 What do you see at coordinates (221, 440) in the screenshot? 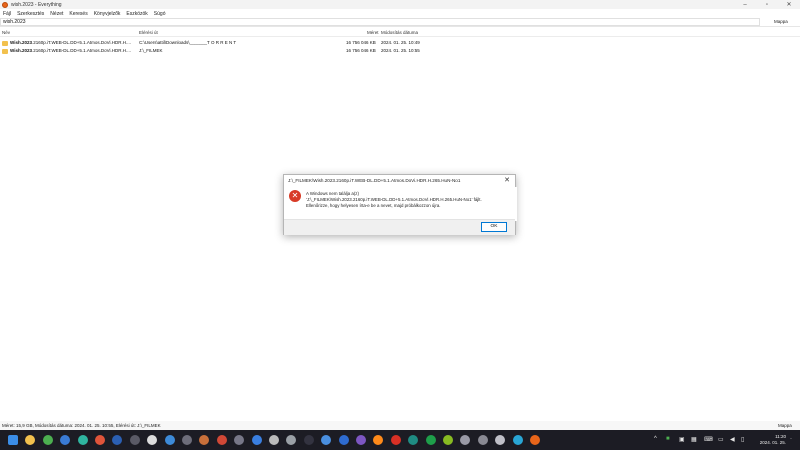
I see `tool-icon` at bounding box center [221, 440].